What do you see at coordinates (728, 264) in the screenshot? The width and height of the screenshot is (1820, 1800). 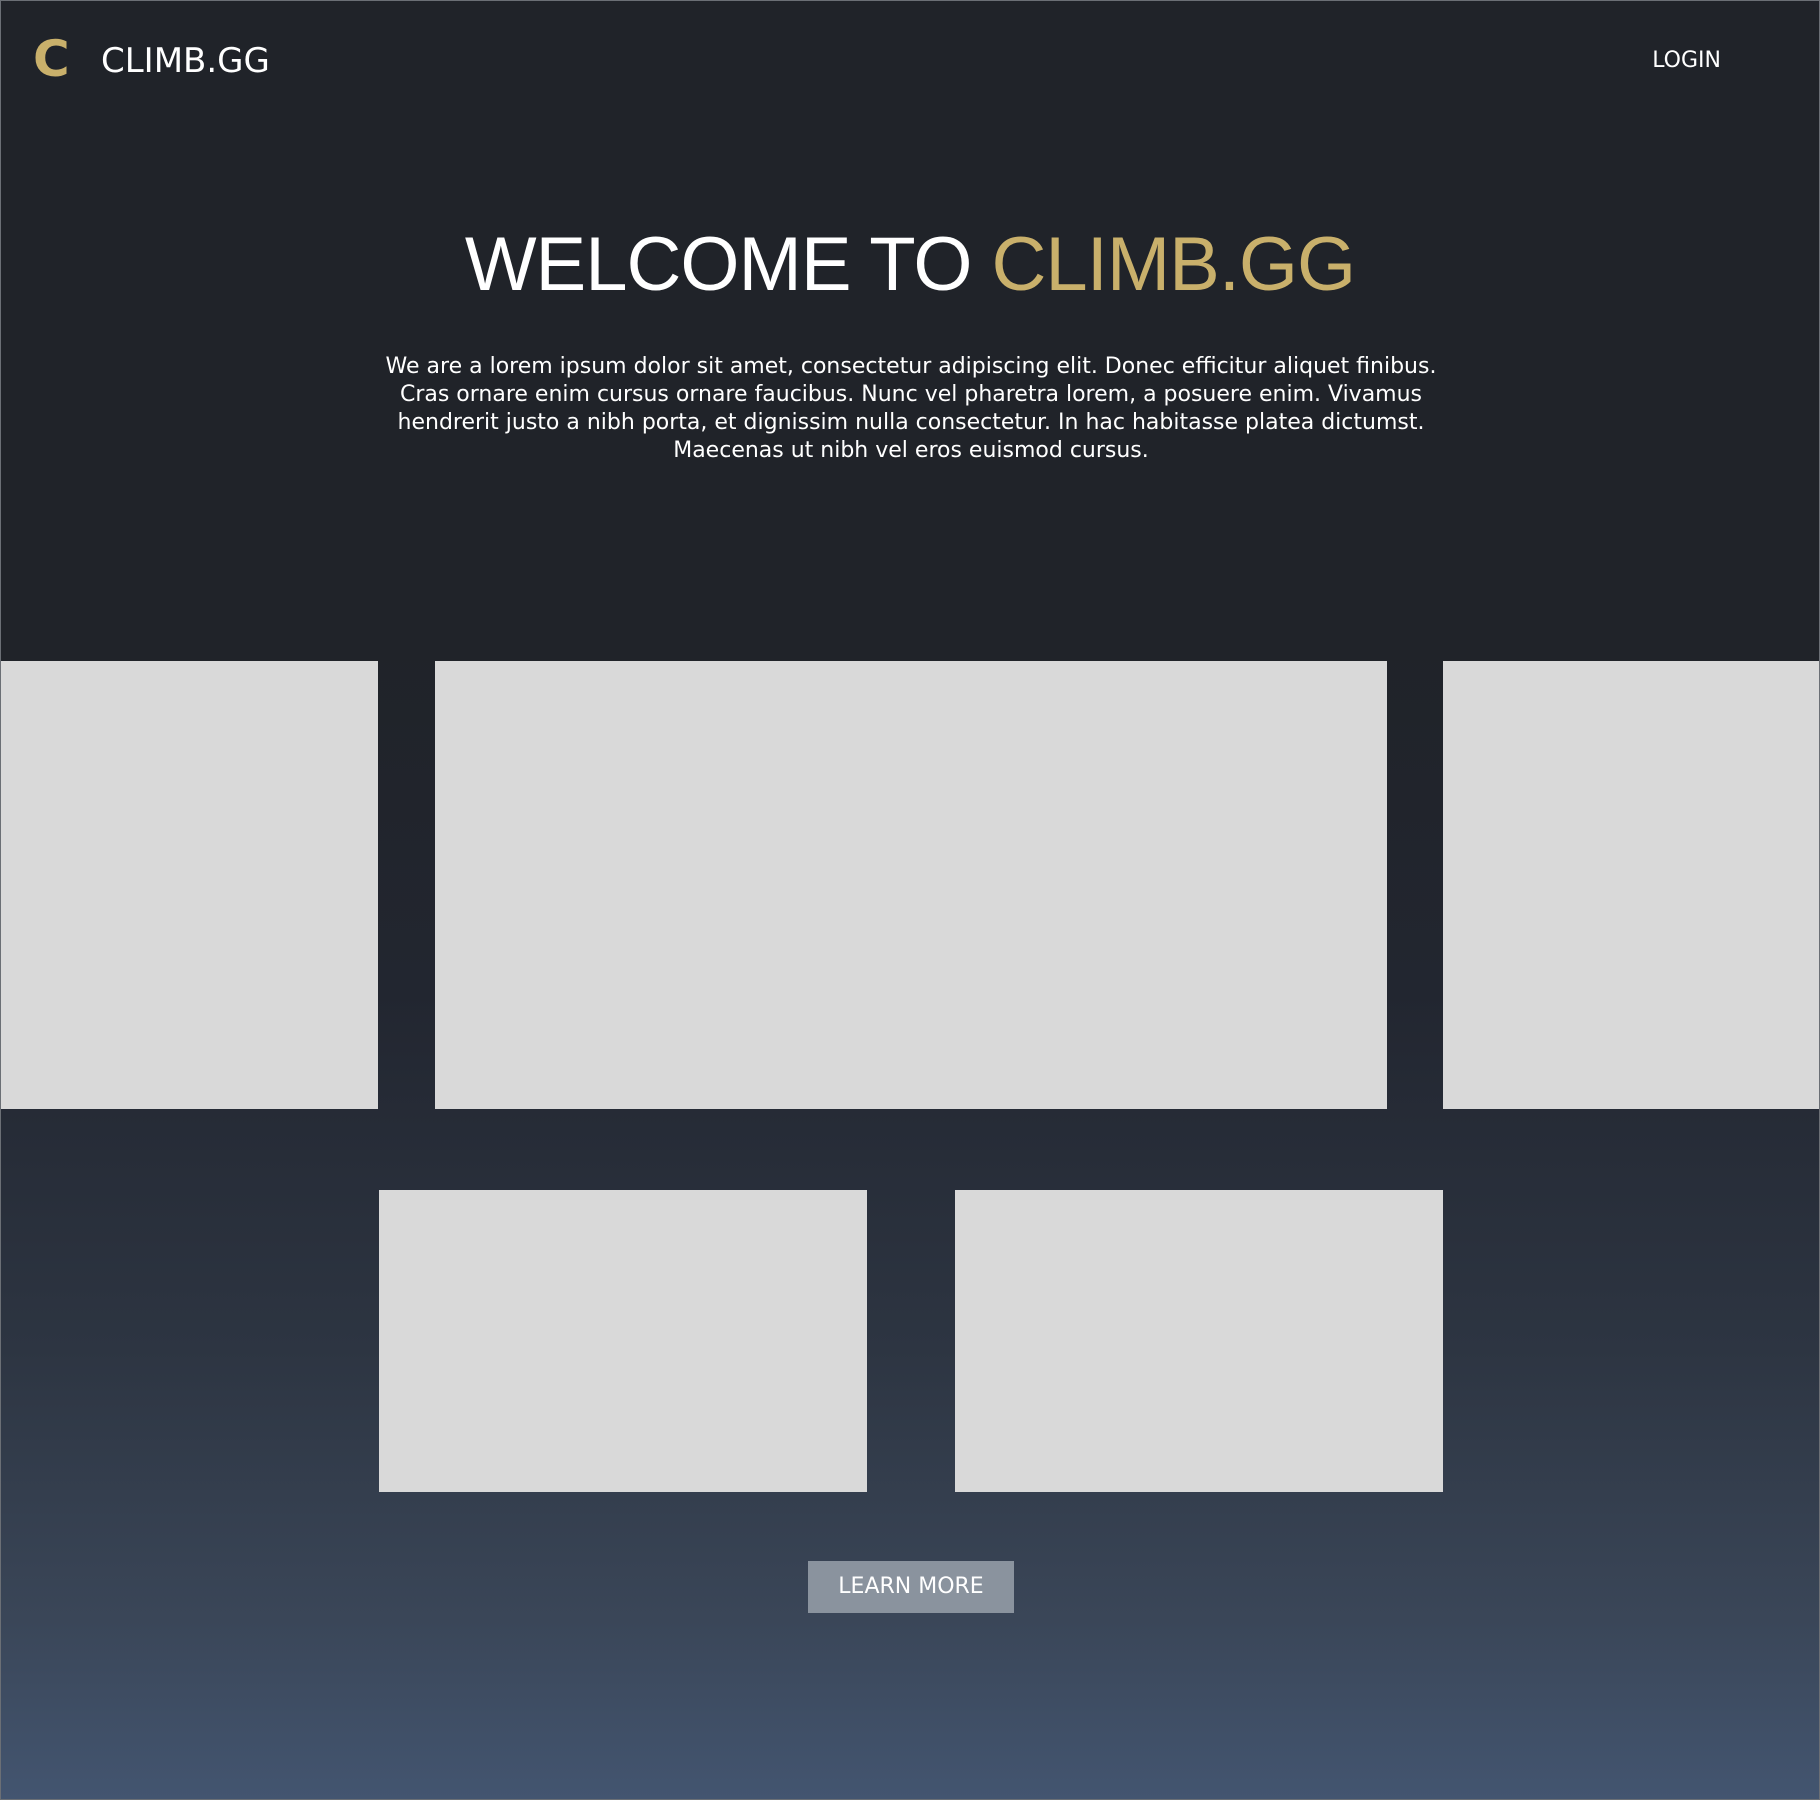 I see `hero-title-prefix: WELCOME TO` at bounding box center [728, 264].